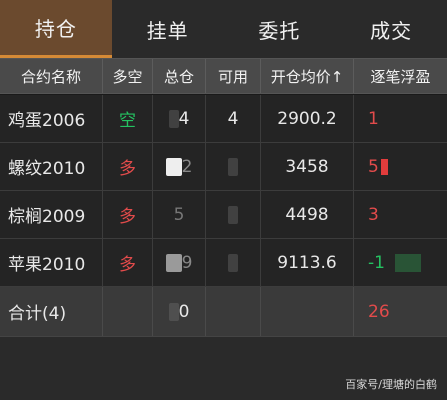  I want to click on table-row: 棕榈2009 多 5 4498 3, so click(223, 215).